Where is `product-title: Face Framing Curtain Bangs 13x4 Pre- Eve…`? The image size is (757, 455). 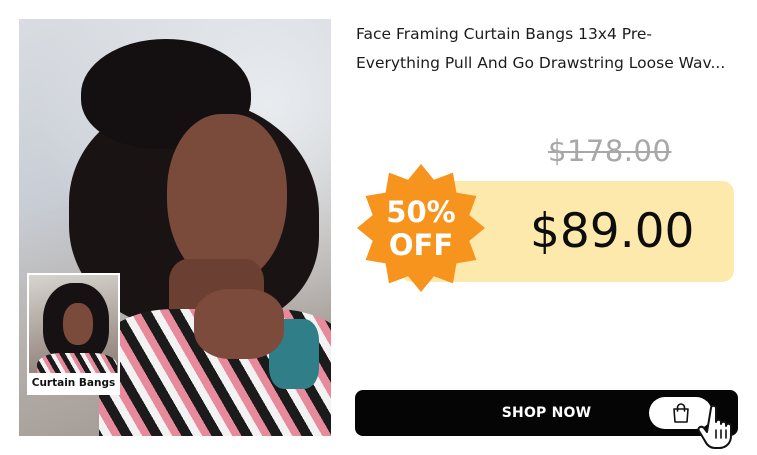
product-title: Face Framing Curtain Bangs 13x4 Pre- Eve… is located at coordinates (548, 49).